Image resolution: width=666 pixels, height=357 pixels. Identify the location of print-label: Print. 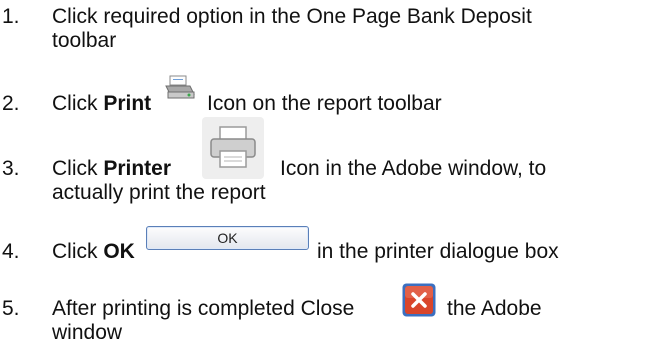
(127, 103).